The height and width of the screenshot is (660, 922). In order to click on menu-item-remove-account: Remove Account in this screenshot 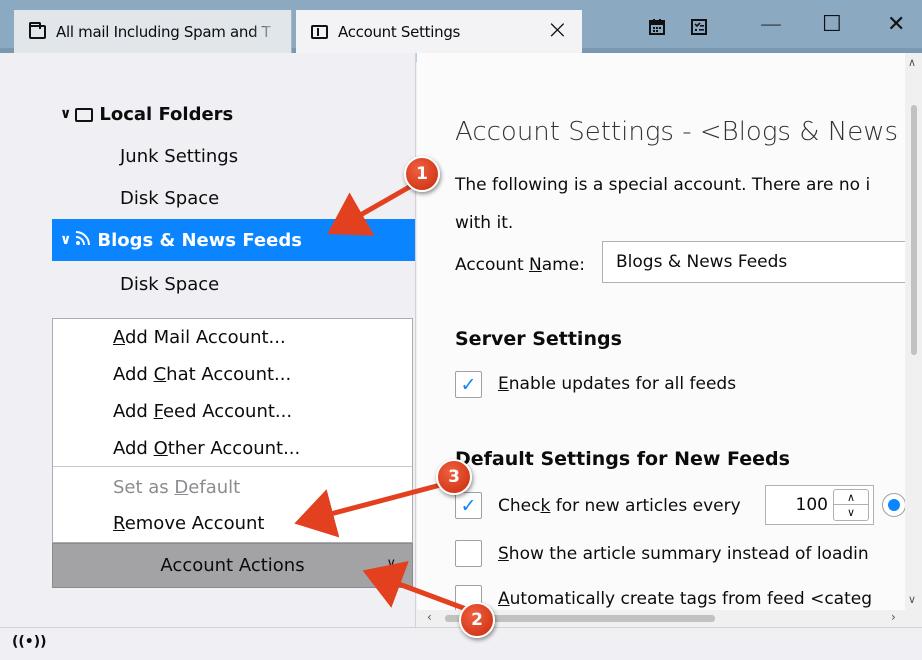, I will do `click(188, 526)`.